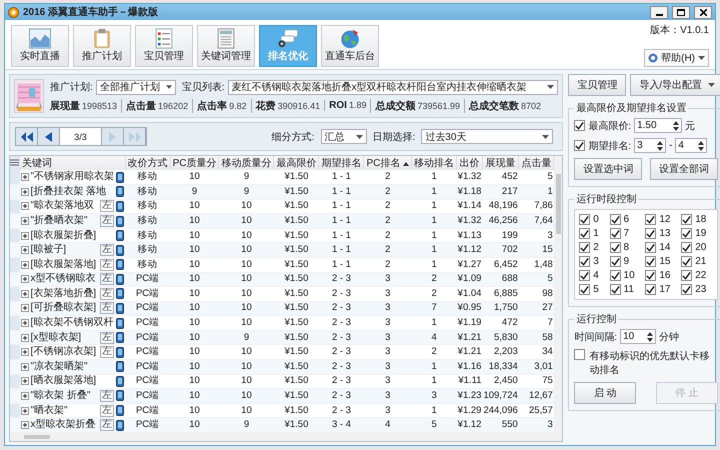 The width and height of the screenshot is (720, 450). What do you see at coordinates (27, 136) in the screenshot?
I see `first-page-button` at bounding box center [27, 136].